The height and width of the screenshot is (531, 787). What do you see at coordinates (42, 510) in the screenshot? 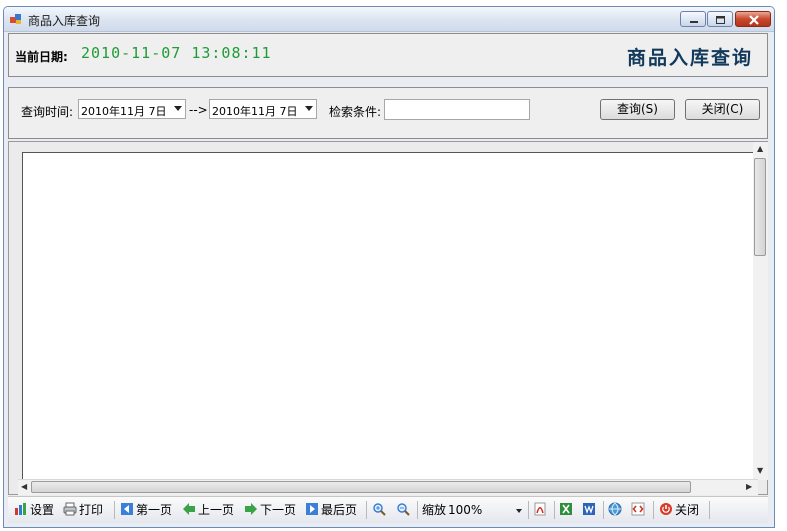
I see `settings-label: 设置` at bounding box center [42, 510].